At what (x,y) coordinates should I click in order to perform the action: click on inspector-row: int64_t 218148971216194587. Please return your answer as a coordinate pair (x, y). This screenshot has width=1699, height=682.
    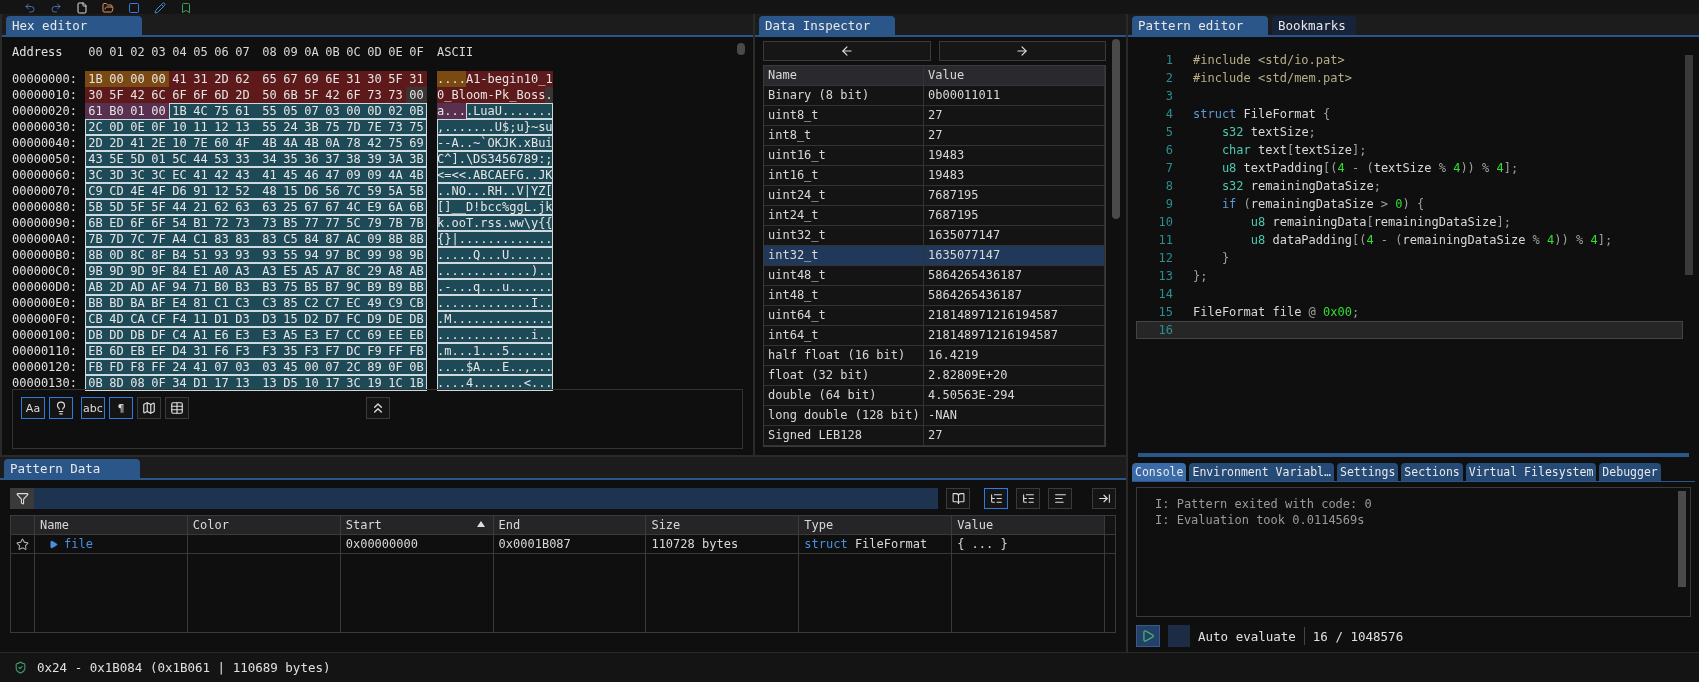
    Looking at the image, I should click on (934, 336).